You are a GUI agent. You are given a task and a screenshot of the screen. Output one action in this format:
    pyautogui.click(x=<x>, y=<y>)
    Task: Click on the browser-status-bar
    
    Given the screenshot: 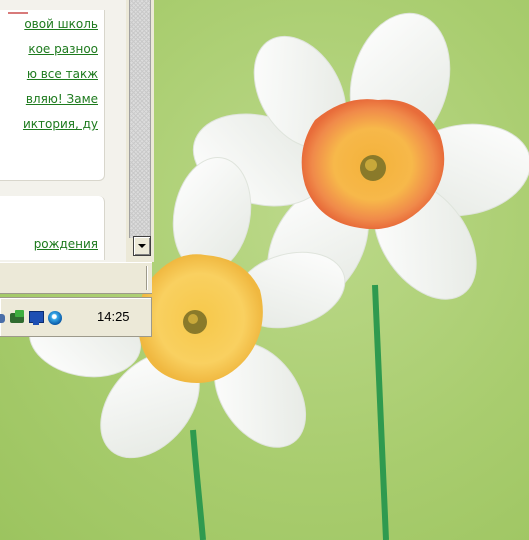 What is the action you would take?
    pyautogui.click(x=76, y=278)
    